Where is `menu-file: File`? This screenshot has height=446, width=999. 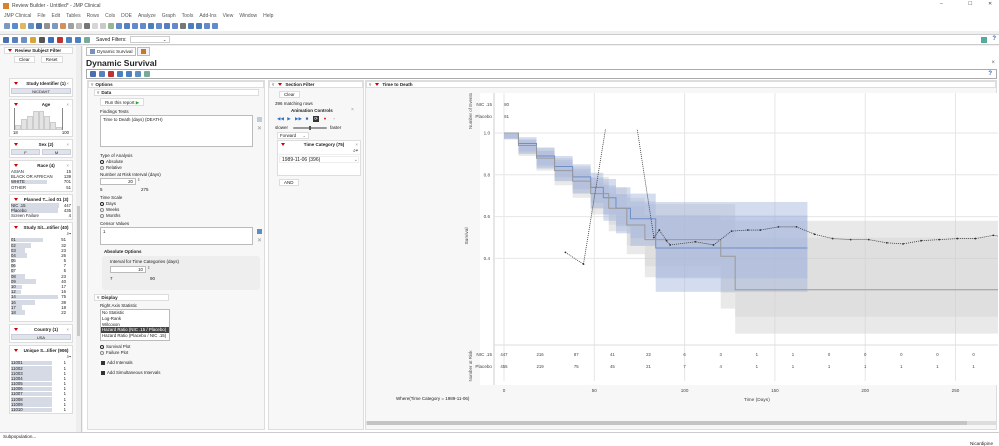
menu-file: File is located at coordinates (41, 16).